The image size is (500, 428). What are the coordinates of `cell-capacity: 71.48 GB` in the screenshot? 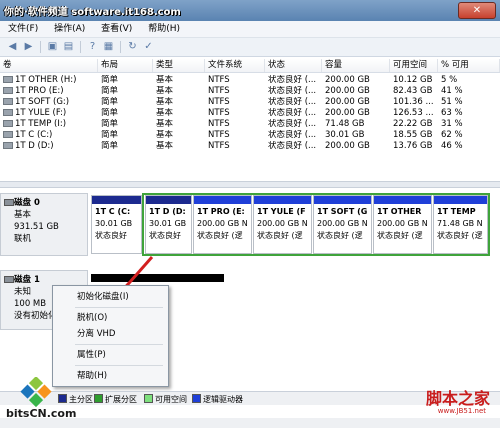 It's located at (345, 124).